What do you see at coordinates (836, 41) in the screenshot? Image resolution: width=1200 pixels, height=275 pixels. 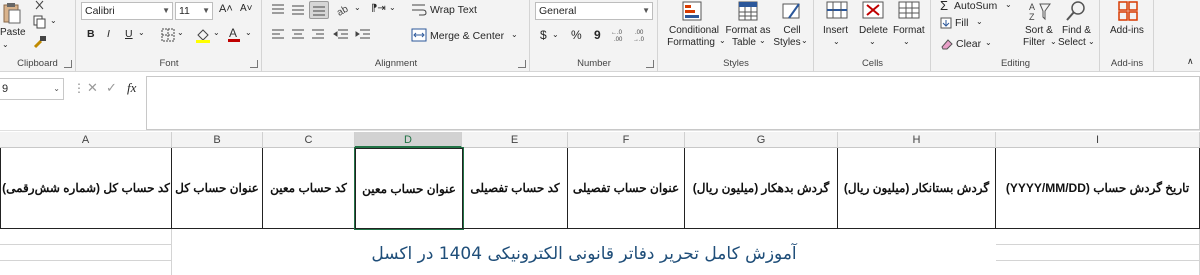 I see `insert-dropdown-icon: ⌄` at bounding box center [836, 41].